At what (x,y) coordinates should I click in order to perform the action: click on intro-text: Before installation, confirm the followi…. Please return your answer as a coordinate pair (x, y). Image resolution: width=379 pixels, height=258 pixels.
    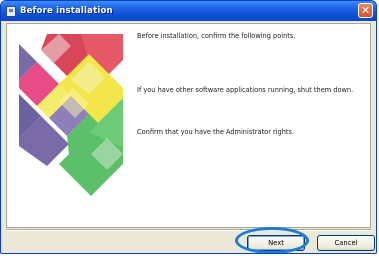
    Looking at the image, I should click on (216, 36).